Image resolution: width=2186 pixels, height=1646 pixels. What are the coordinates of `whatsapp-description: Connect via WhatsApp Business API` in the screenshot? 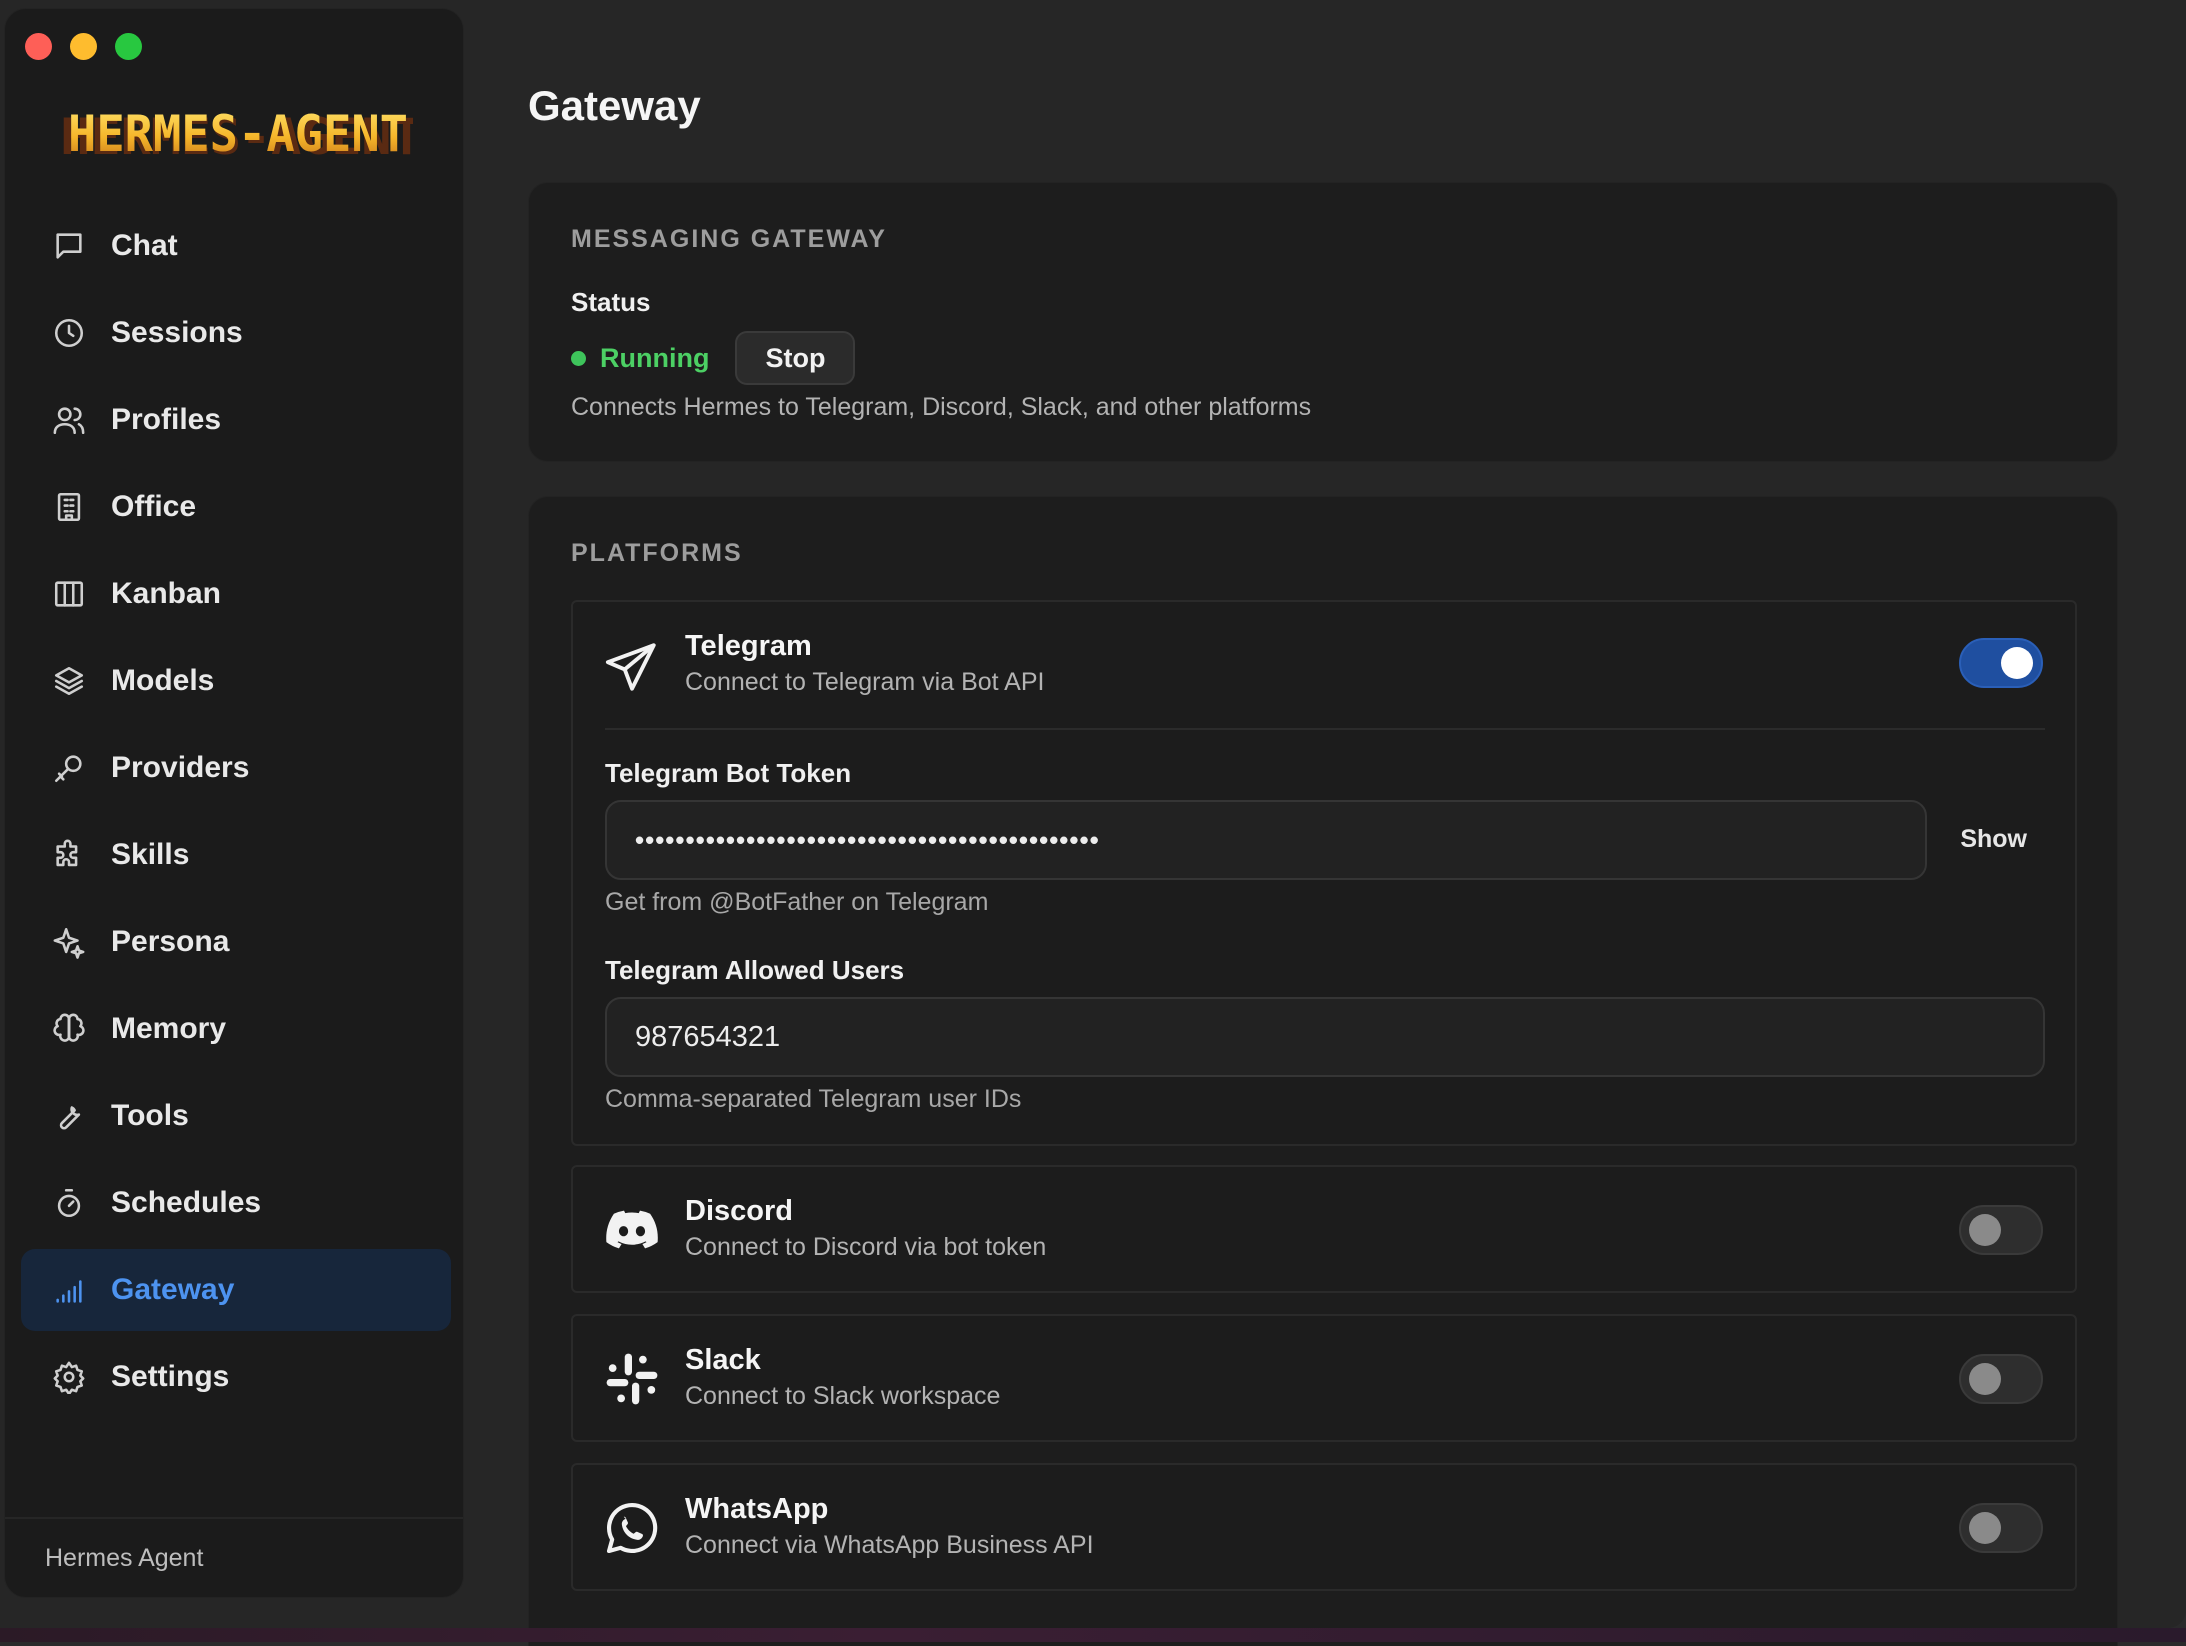 It's located at (889, 1545).